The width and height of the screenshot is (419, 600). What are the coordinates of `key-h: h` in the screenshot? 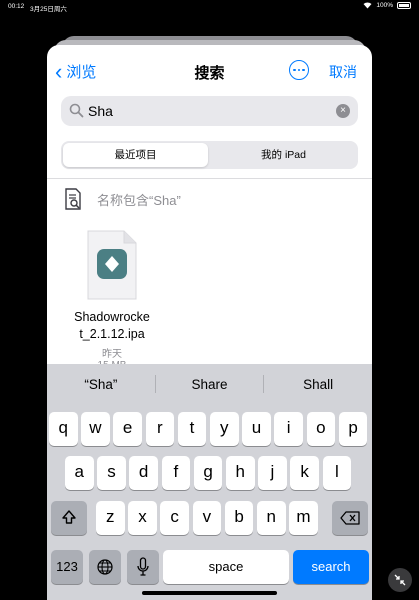 It's located at (240, 473).